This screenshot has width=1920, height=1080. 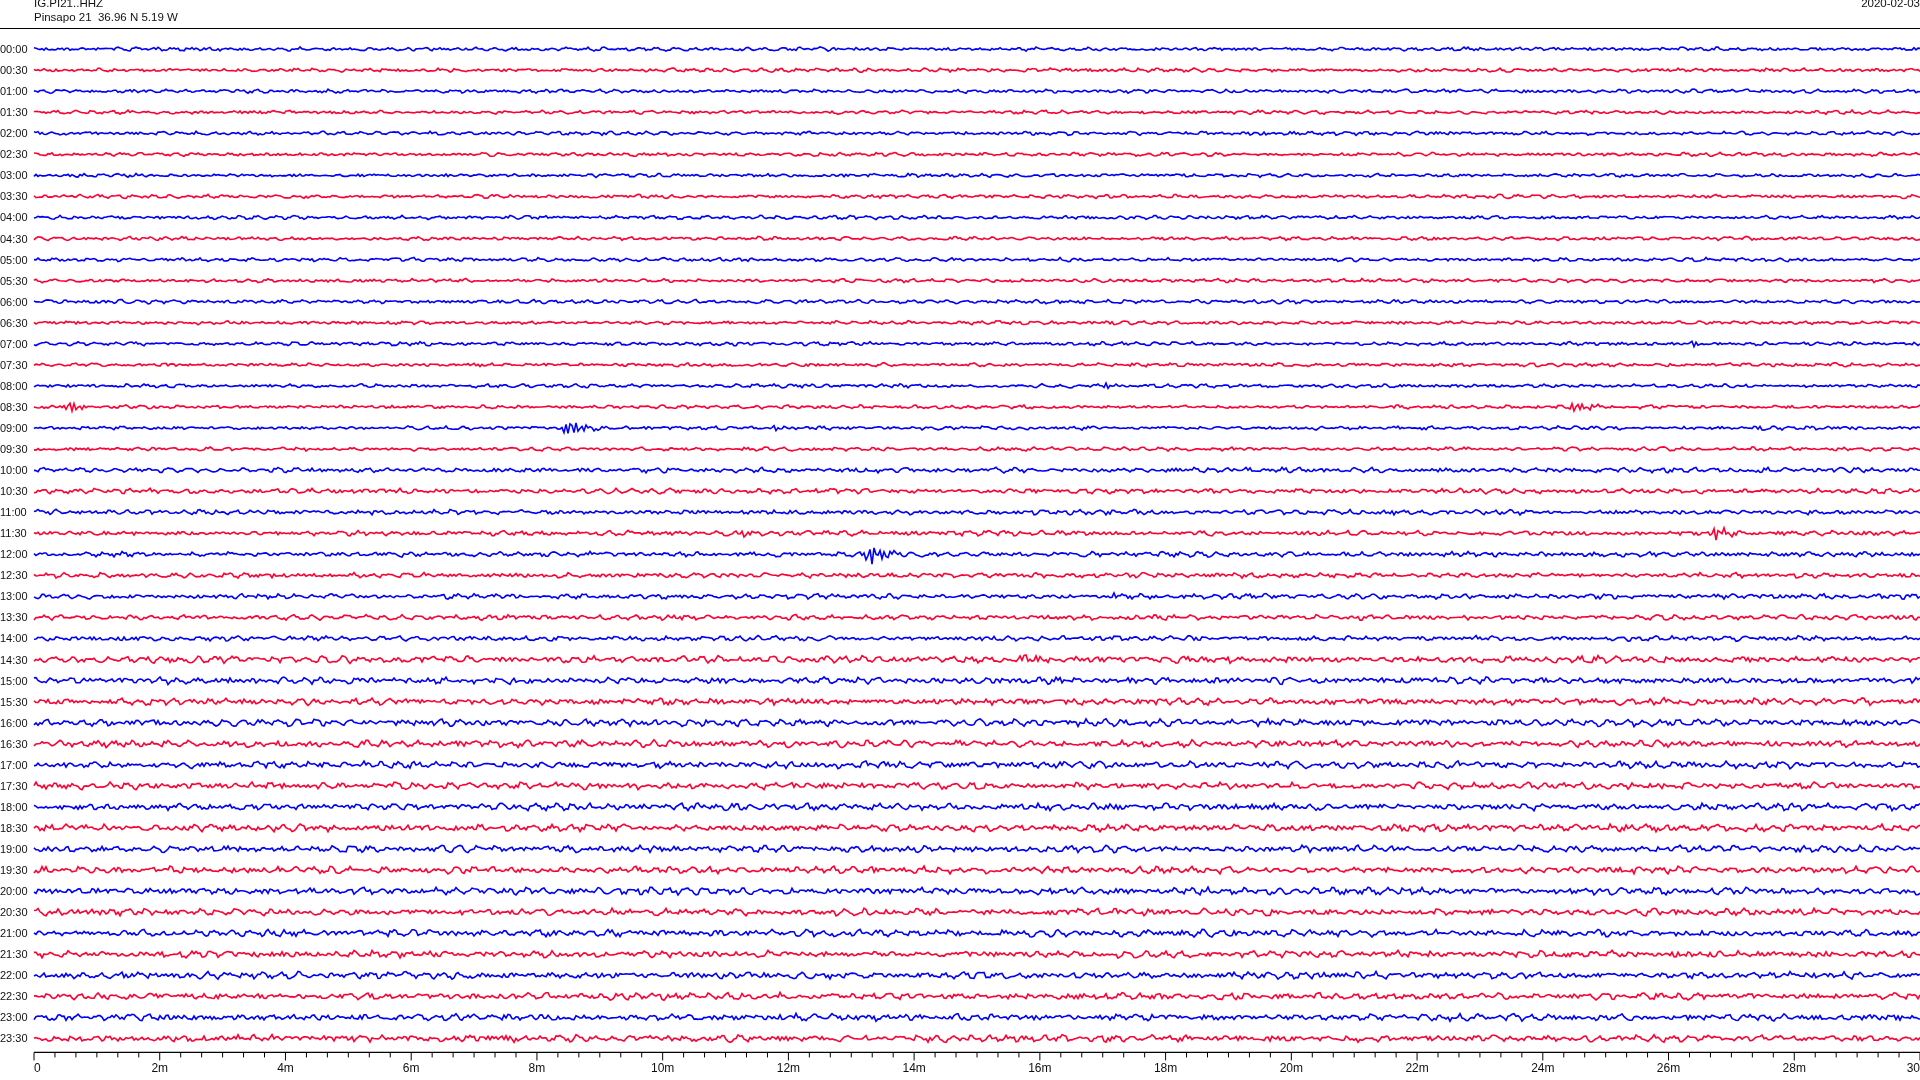 I want to click on axis-label: 0, so click(x=37, y=1068).